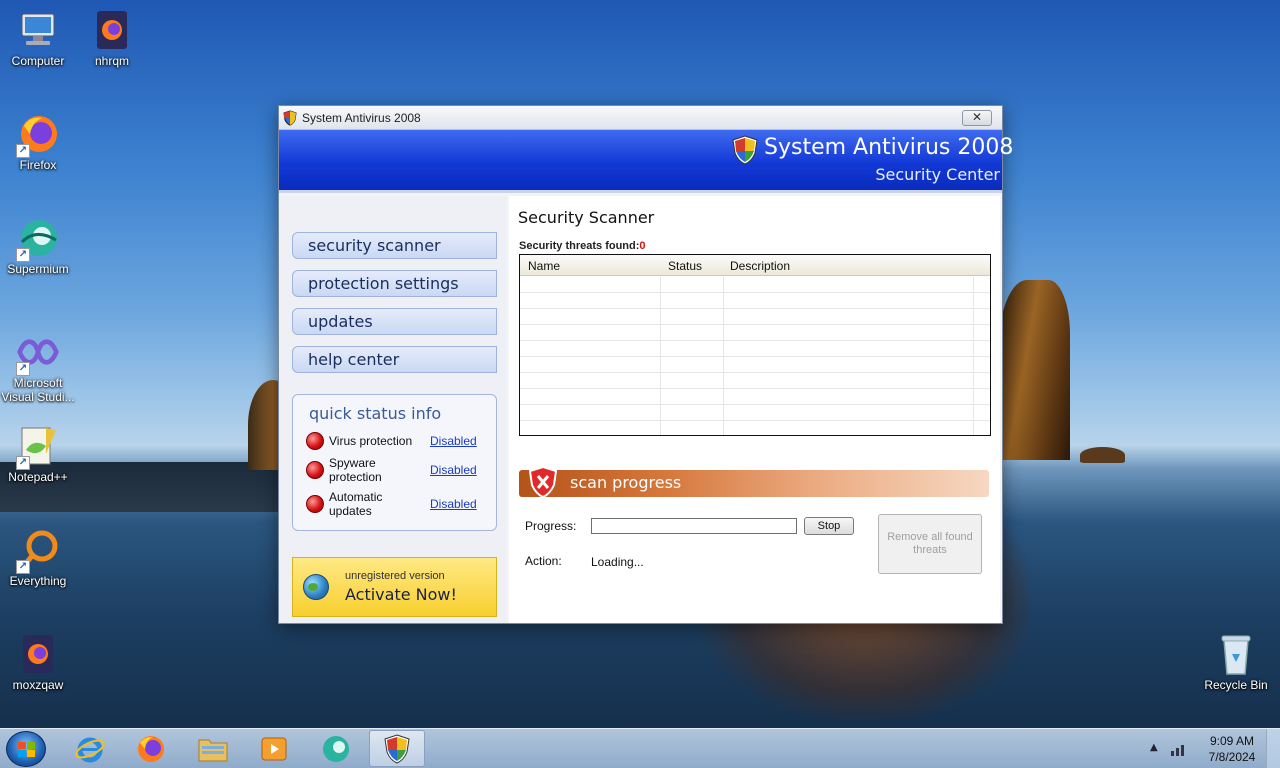 The image size is (1280, 768). What do you see at coordinates (829, 526) in the screenshot?
I see `stop-button: Stop` at bounding box center [829, 526].